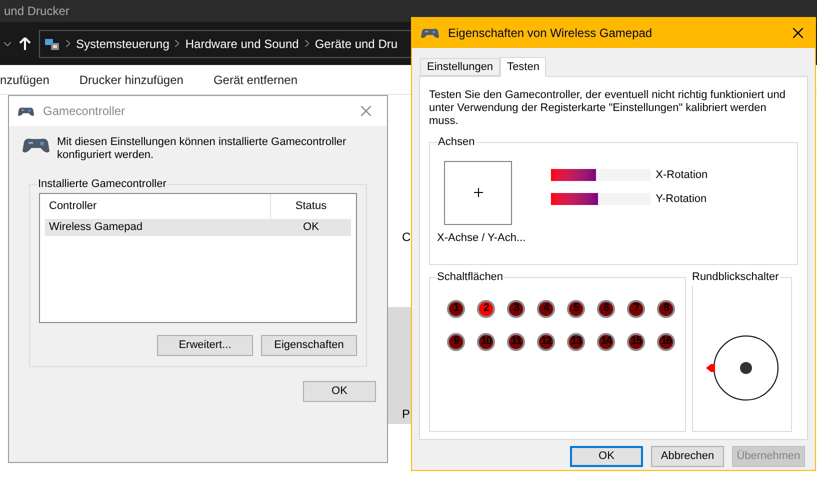 Image resolution: width=817 pixels, height=480 pixels. Describe the element at coordinates (84, 111) in the screenshot. I see `dialog-title: Gamecontroller` at that location.